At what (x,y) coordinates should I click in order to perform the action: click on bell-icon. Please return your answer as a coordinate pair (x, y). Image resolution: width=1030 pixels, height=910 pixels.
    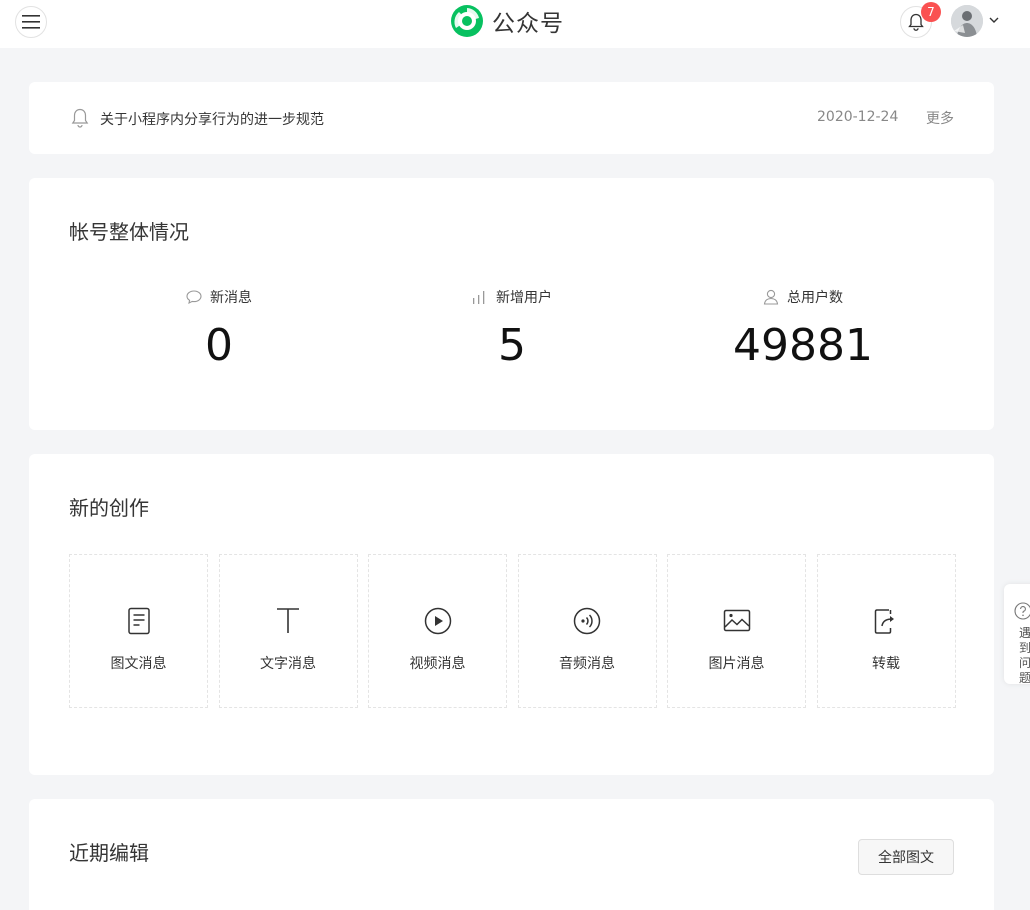
    Looking at the image, I should click on (80, 118).